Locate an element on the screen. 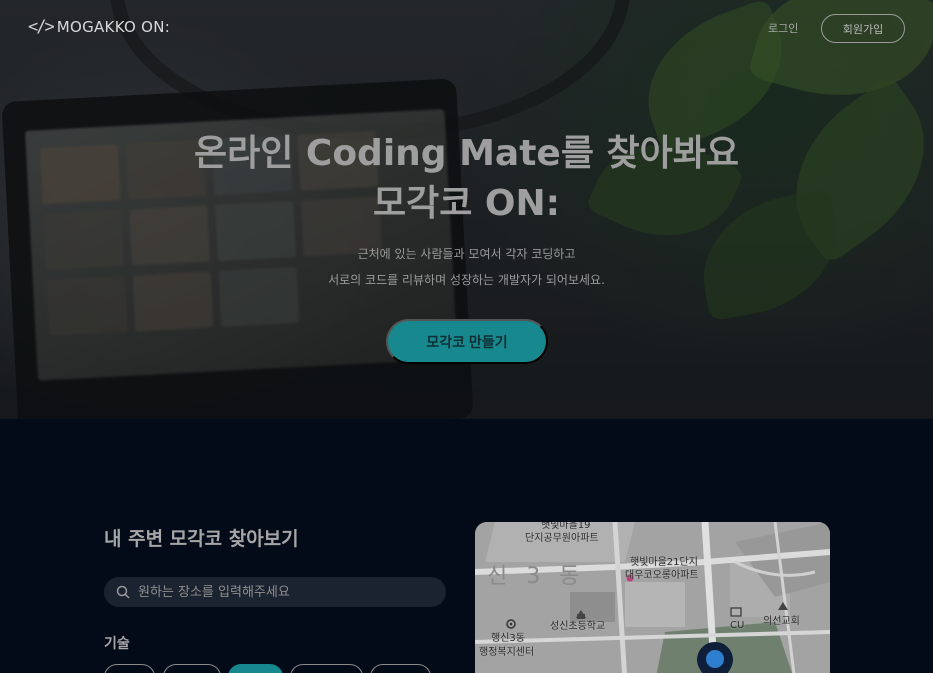 This screenshot has height=673, width=933. code-brackets-icon: </> is located at coordinates (41, 27).